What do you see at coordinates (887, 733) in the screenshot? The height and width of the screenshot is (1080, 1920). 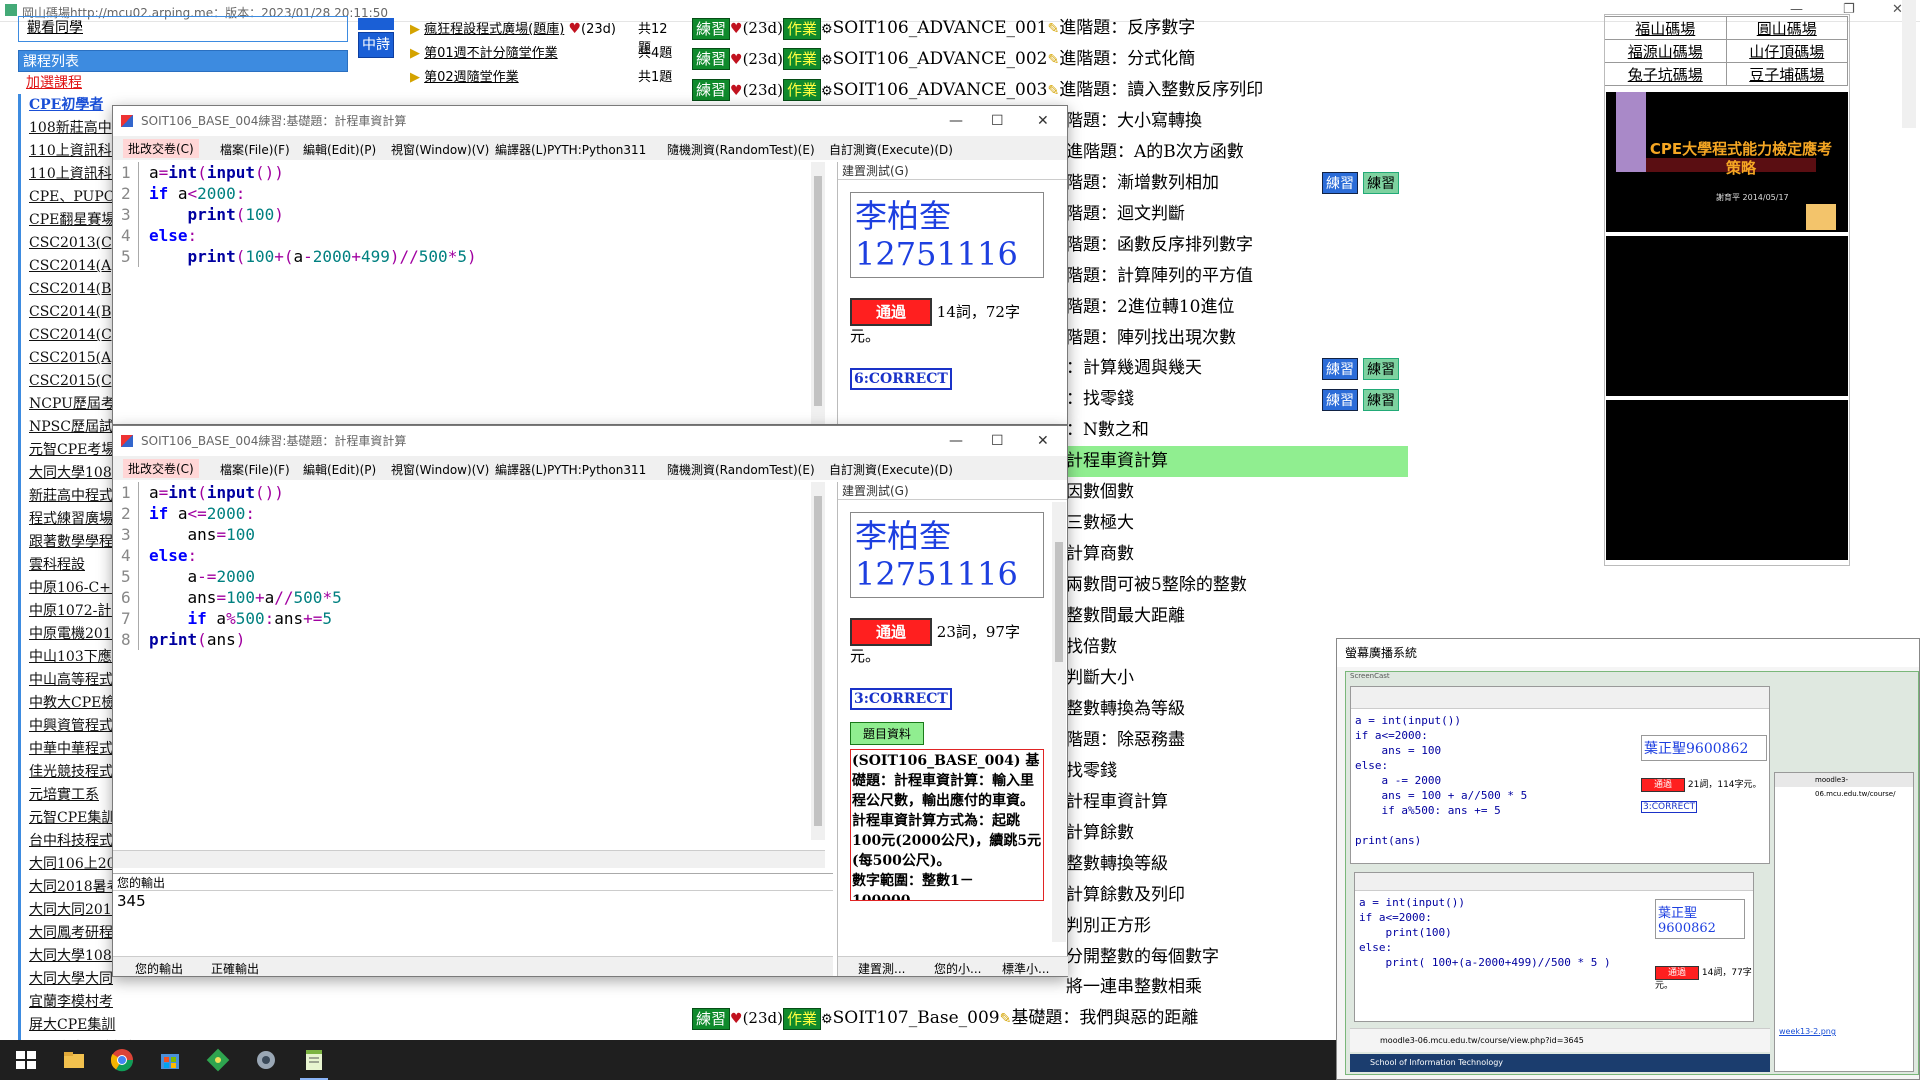 I see `problem-data-button: 題目資料` at bounding box center [887, 733].